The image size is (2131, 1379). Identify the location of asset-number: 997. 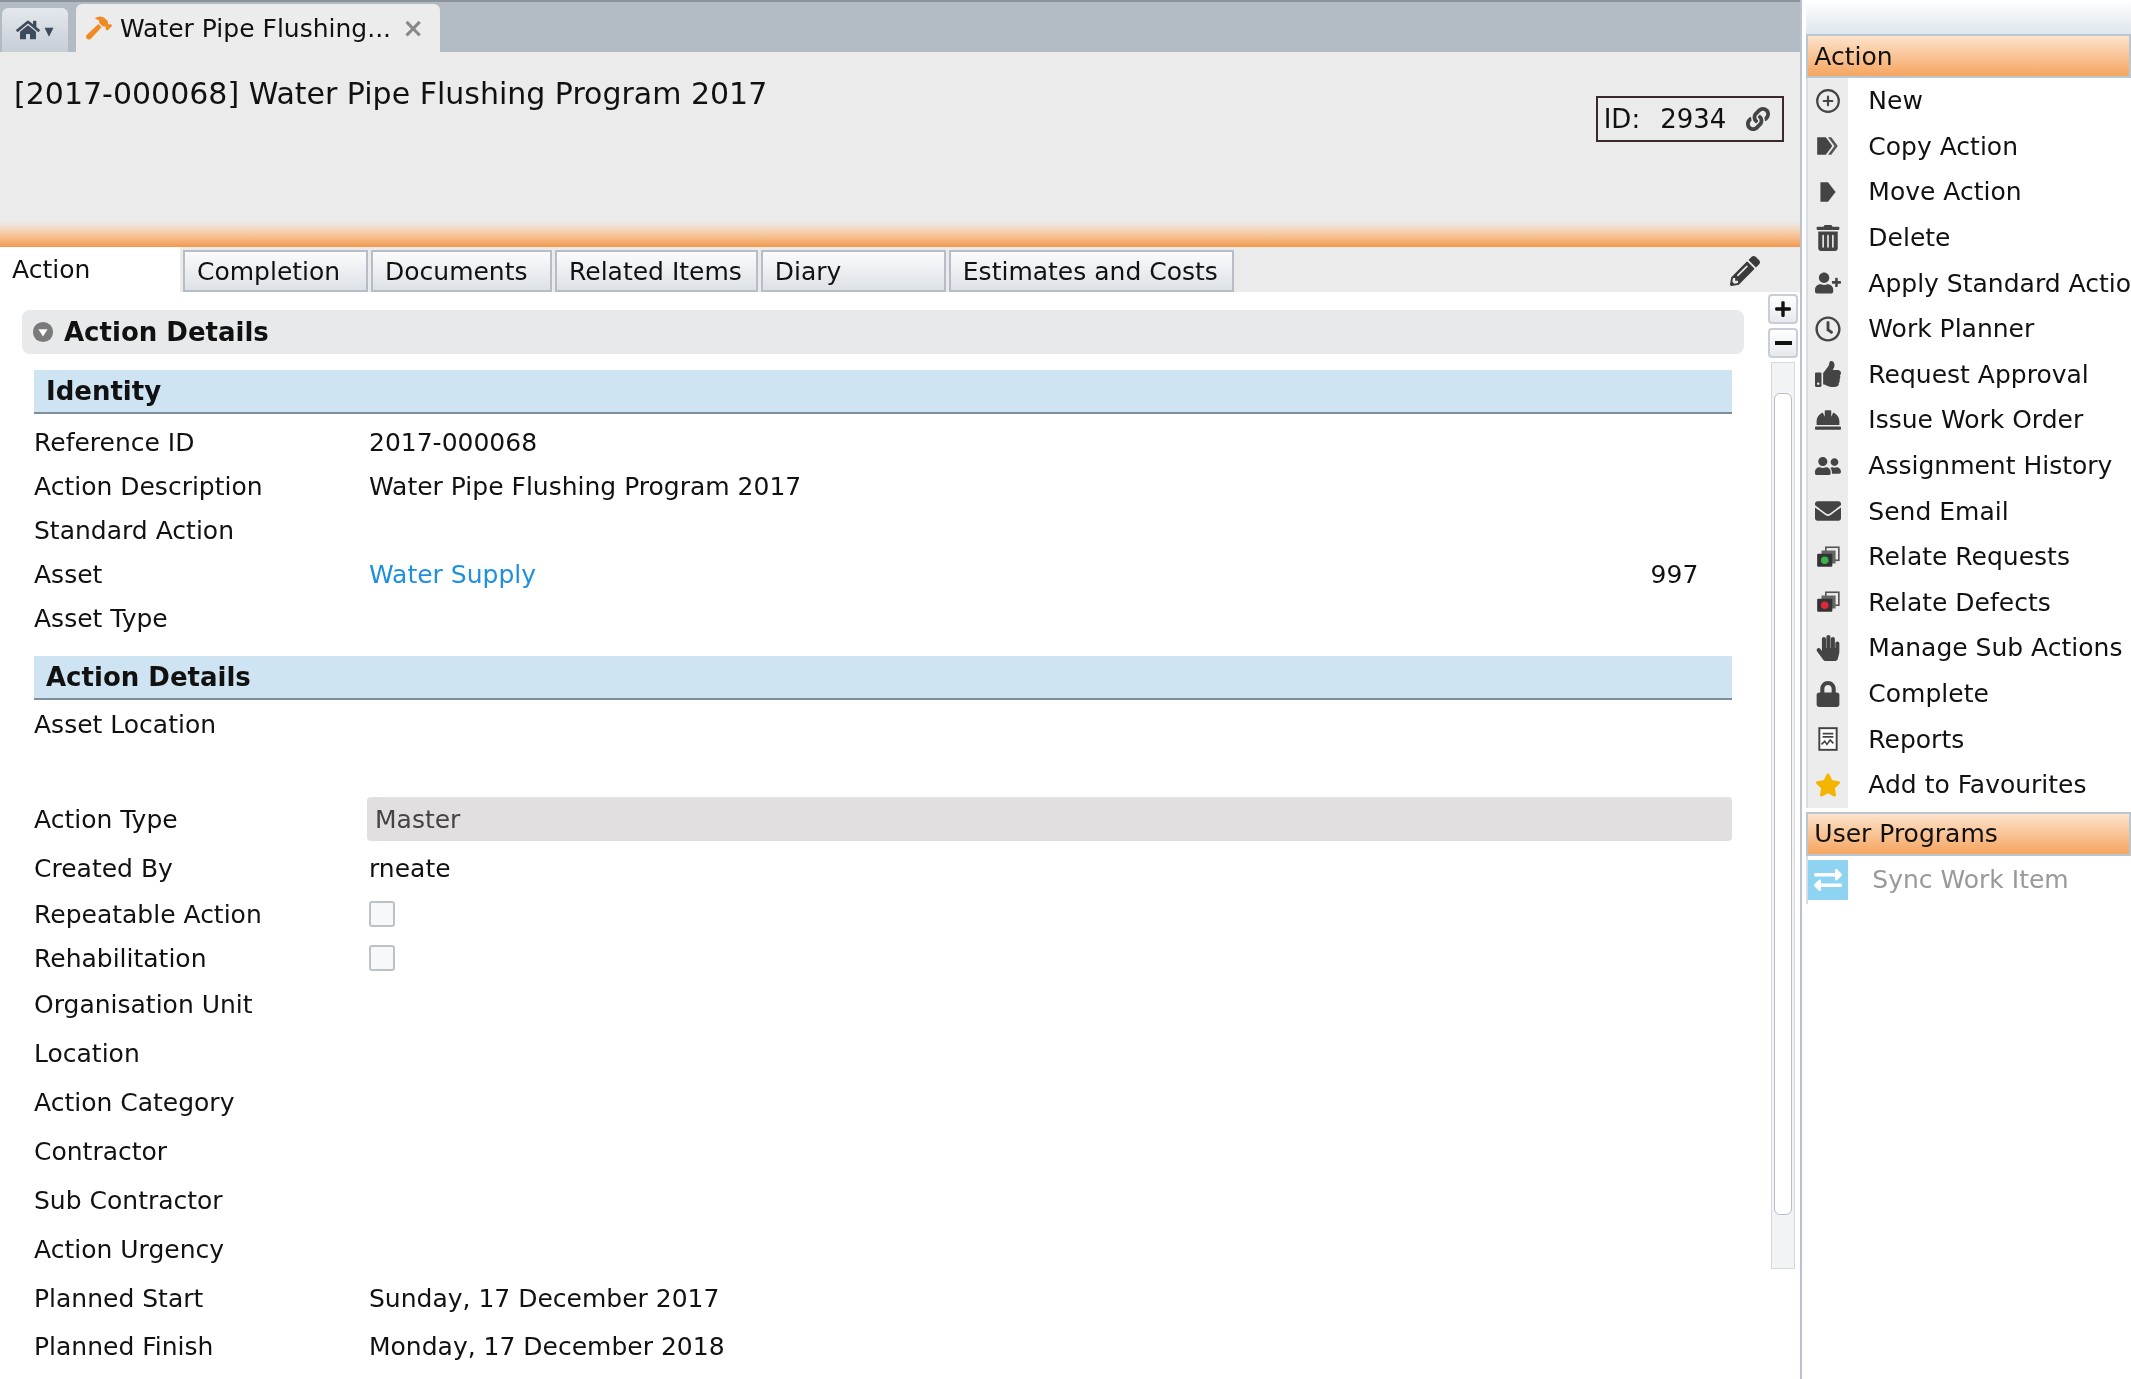
(1674, 574).